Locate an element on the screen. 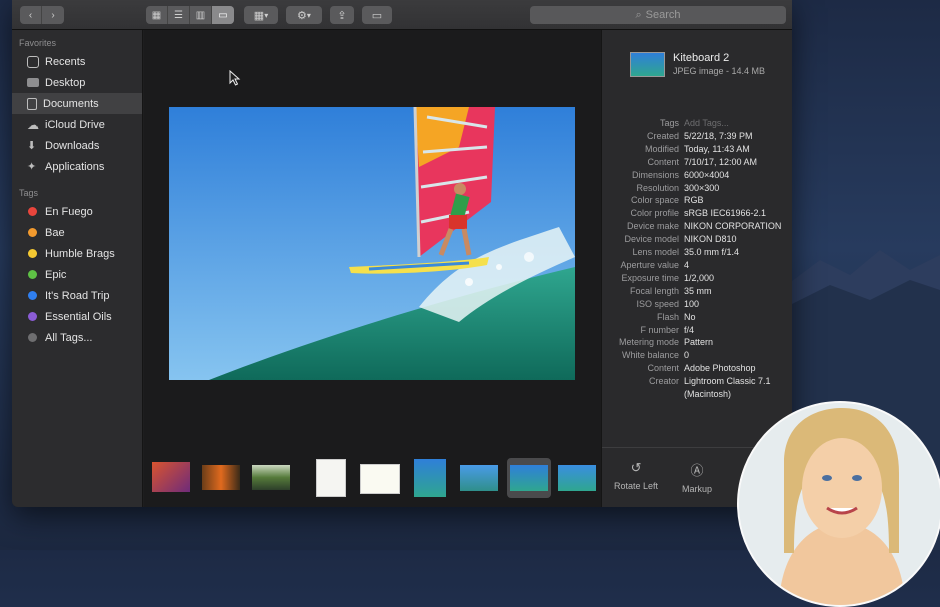  red-tag-dot is located at coordinates (32, 211).